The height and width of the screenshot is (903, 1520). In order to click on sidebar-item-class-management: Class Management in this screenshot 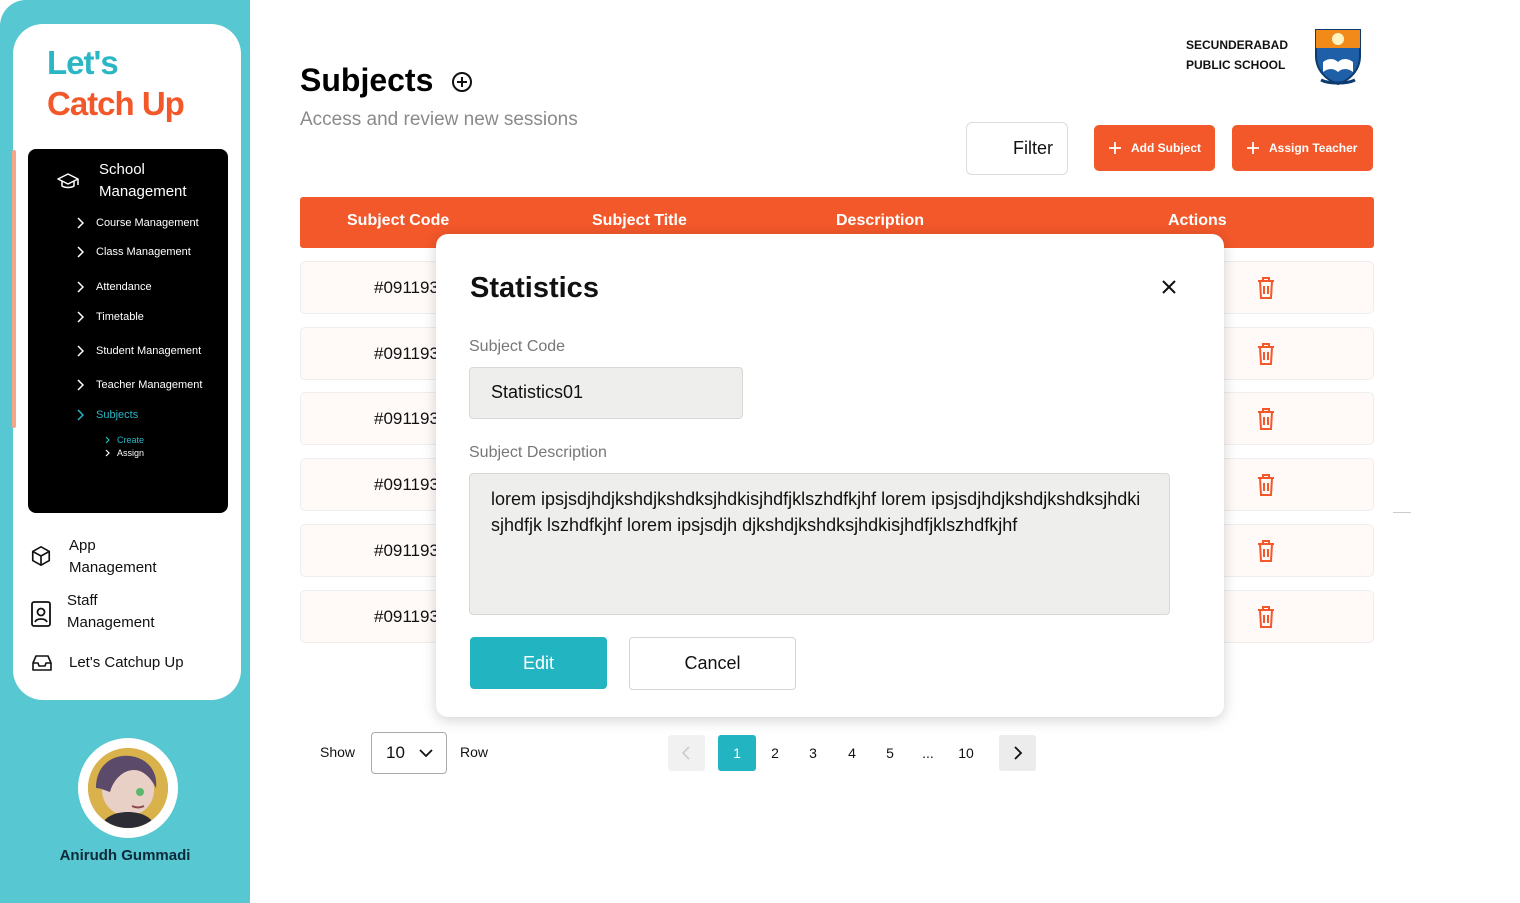, I will do `click(133, 252)`.